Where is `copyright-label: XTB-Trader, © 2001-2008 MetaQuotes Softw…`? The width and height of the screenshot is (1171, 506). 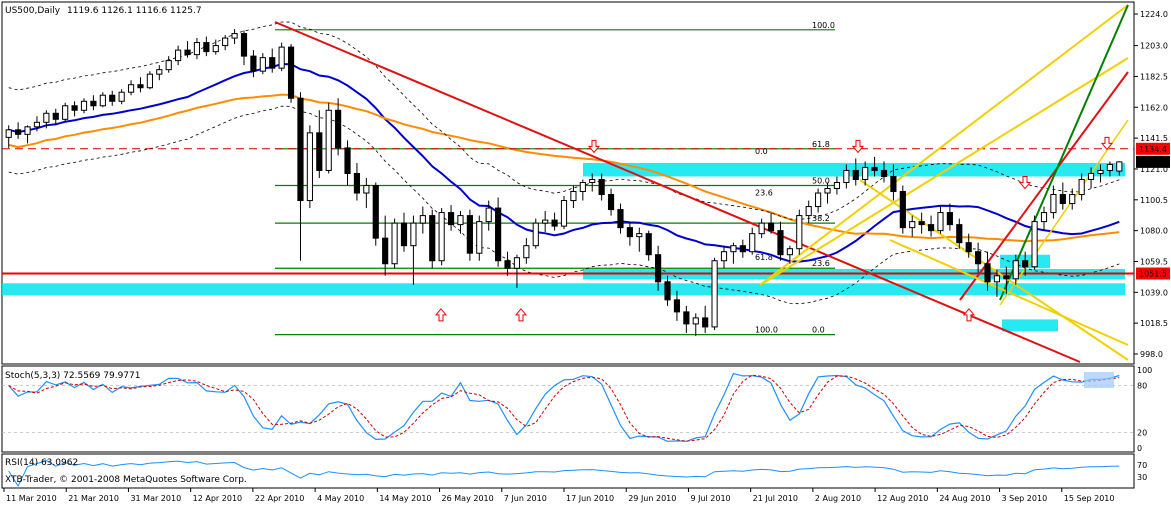 copyright-label: XTB-Trader, © 2001-2008 MetaQuotes Softw… is located at coordinates (126, 480).